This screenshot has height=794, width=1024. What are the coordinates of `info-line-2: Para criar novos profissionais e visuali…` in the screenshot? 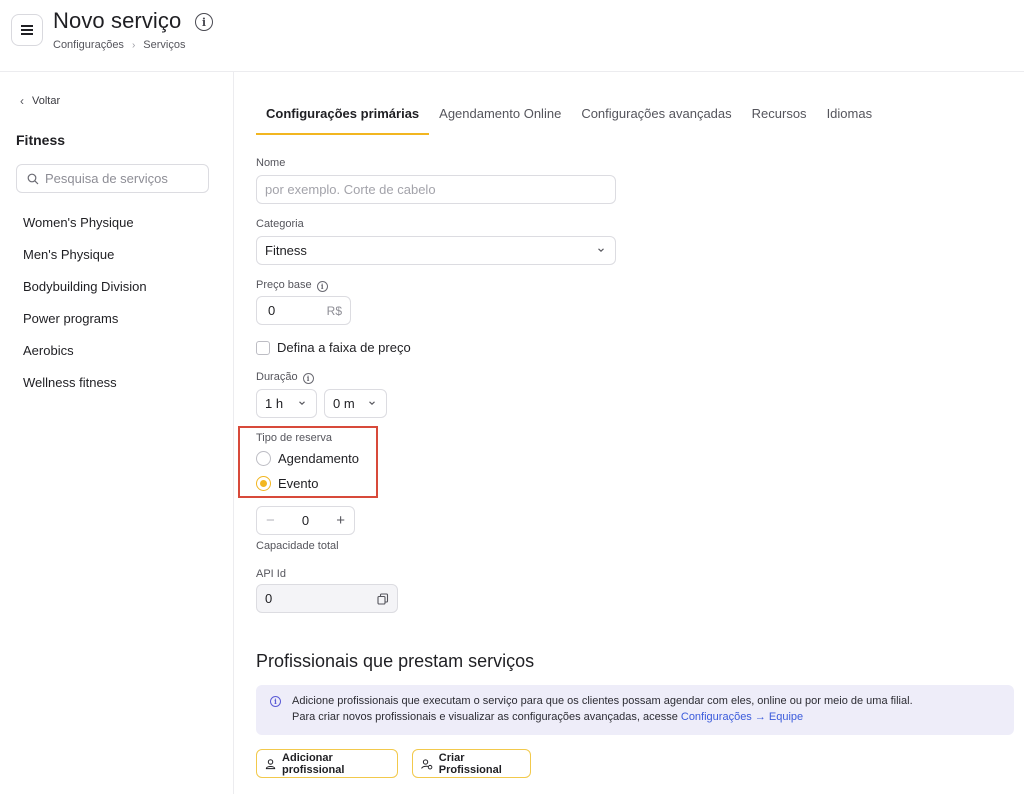 It's located at (648, 718).